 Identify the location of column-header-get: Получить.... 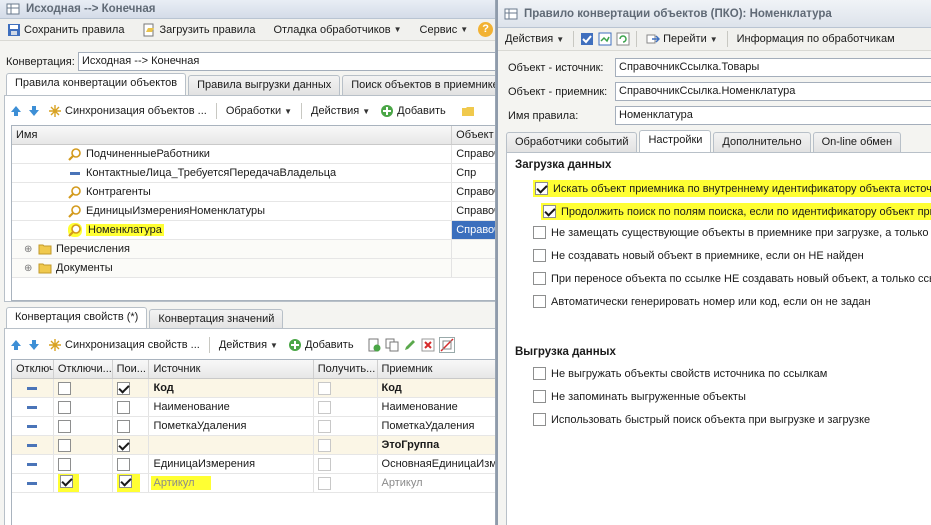
(346, 369).